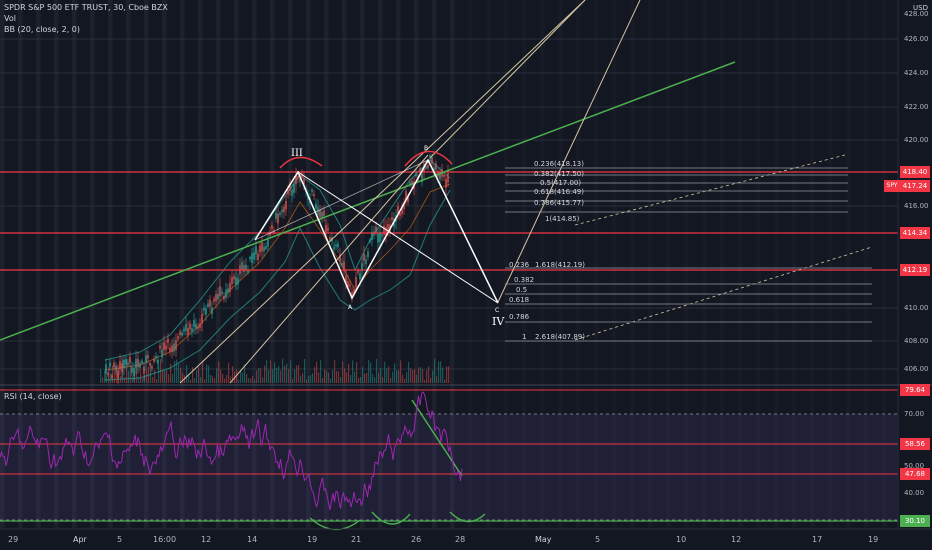 This screenshot has width=932, height=550. Describe the element at coordinates (561, 183) in the screenshot. I see `fib-upper-label: 0.5(417.00)` at that location.